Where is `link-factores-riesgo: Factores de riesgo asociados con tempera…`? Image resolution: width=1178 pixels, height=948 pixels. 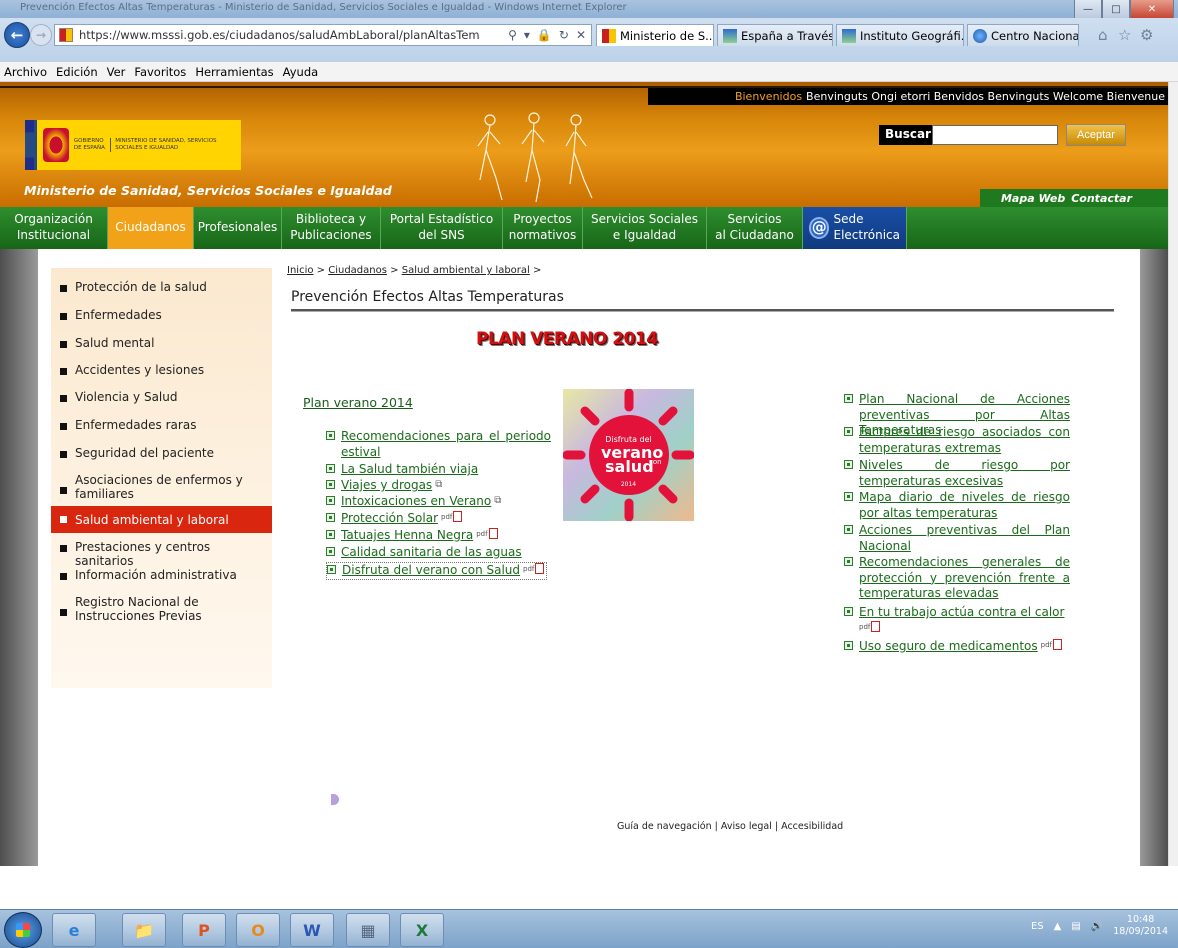 link-factores-riesgo: Factores de riesgo asociados con tempera… is located at coordinates (957, 440).